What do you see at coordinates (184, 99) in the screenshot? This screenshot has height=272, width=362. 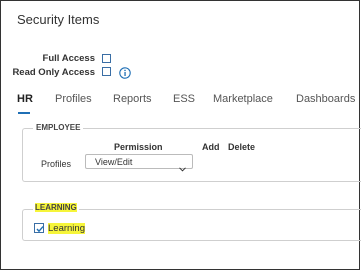 I see `tab-ess: ESS` at bounding box center [184, 99].